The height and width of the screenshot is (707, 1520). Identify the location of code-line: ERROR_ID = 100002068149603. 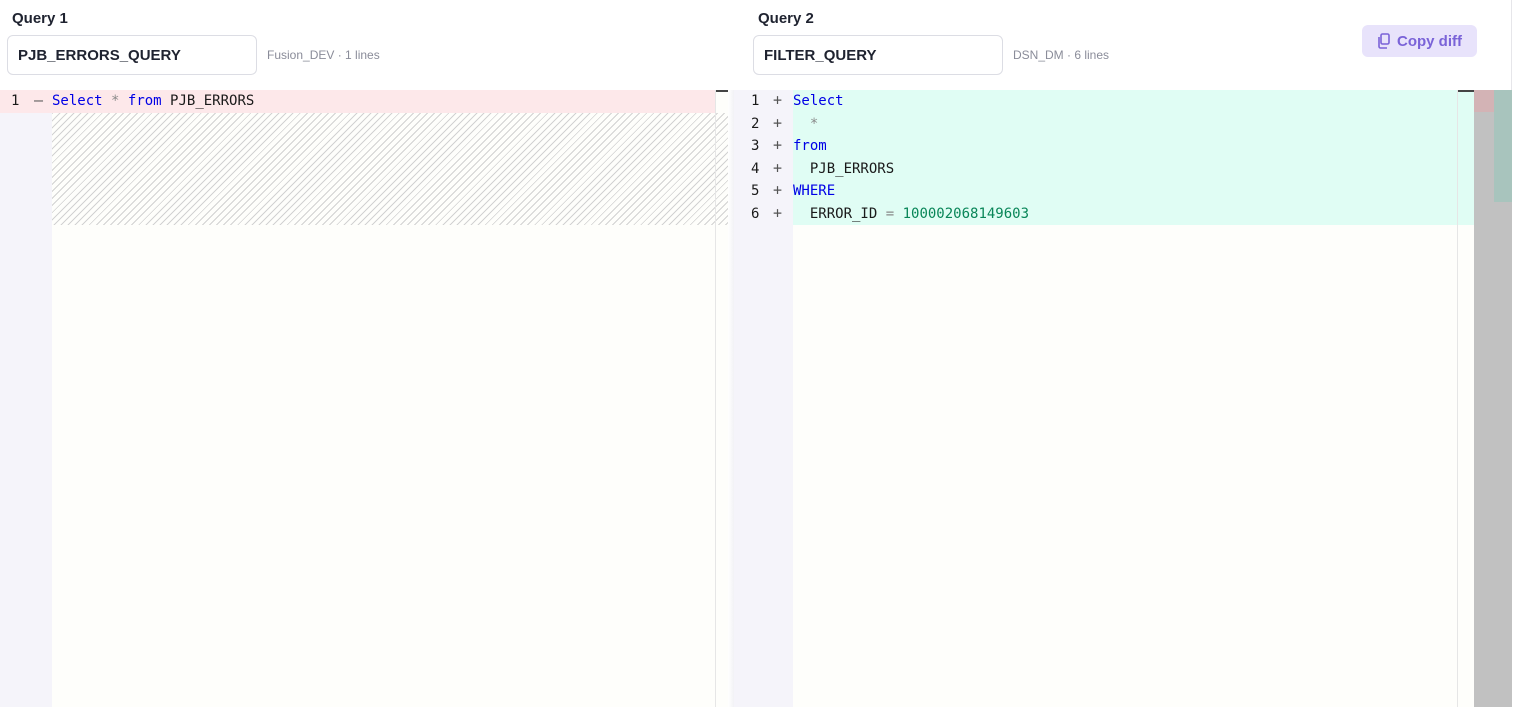
(911, 214).